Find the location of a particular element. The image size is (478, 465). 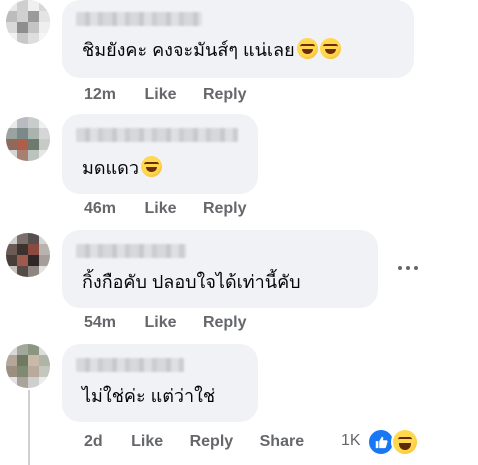

comment-text-row: มดแดว is located at coordinates (122, 168).